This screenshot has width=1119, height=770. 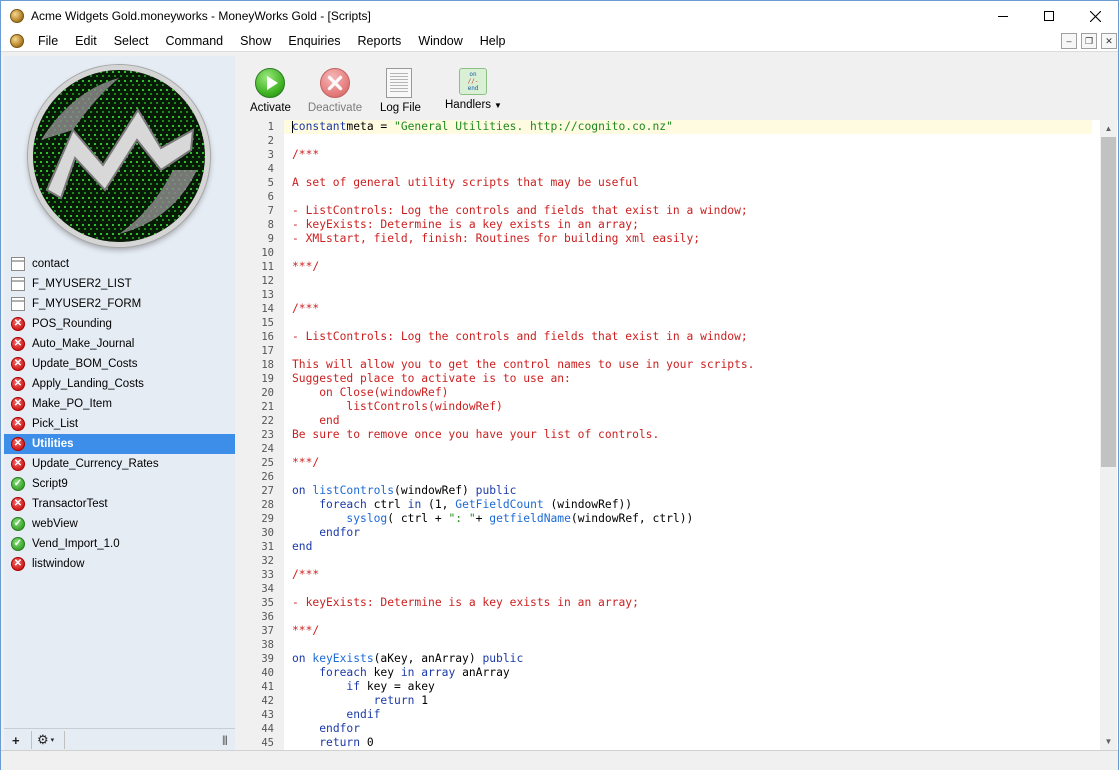 What do you see at coordinates (335, 91) in the screenshot?
I see `deactivate-button: Deactivate` at bounding box center [335, 91].